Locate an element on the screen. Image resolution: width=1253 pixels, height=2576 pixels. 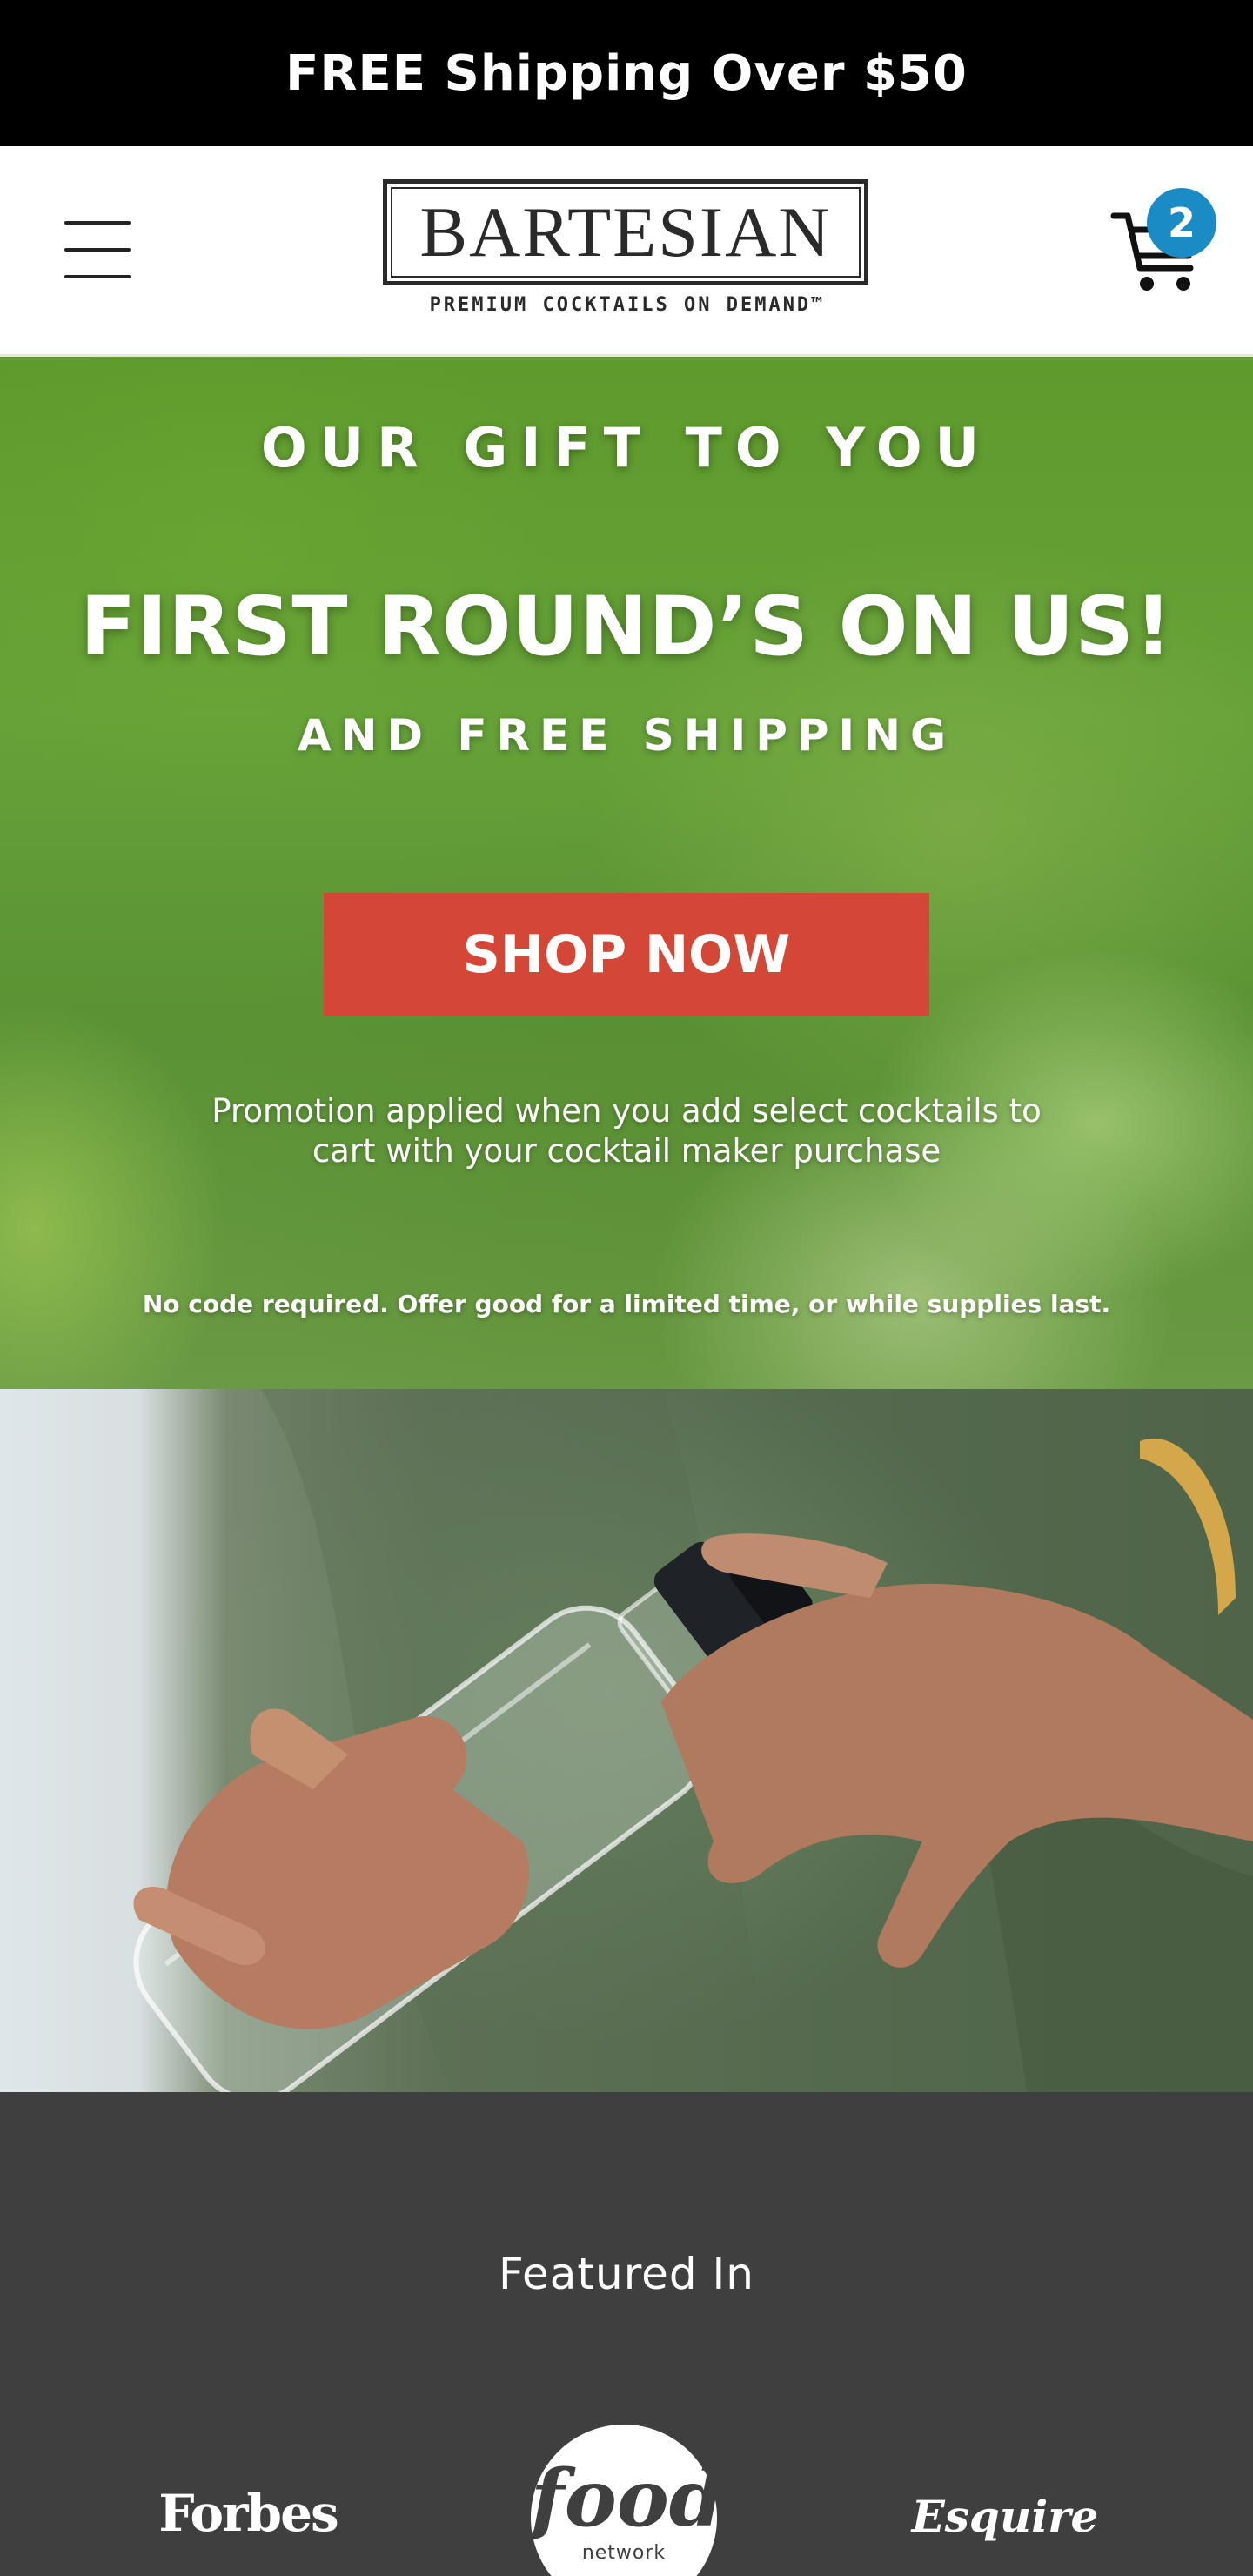
bartesian-logo: BARTESIAN PREMIUM COCKTAILS ON DEMAND™ is located at coordinates (627, 254).